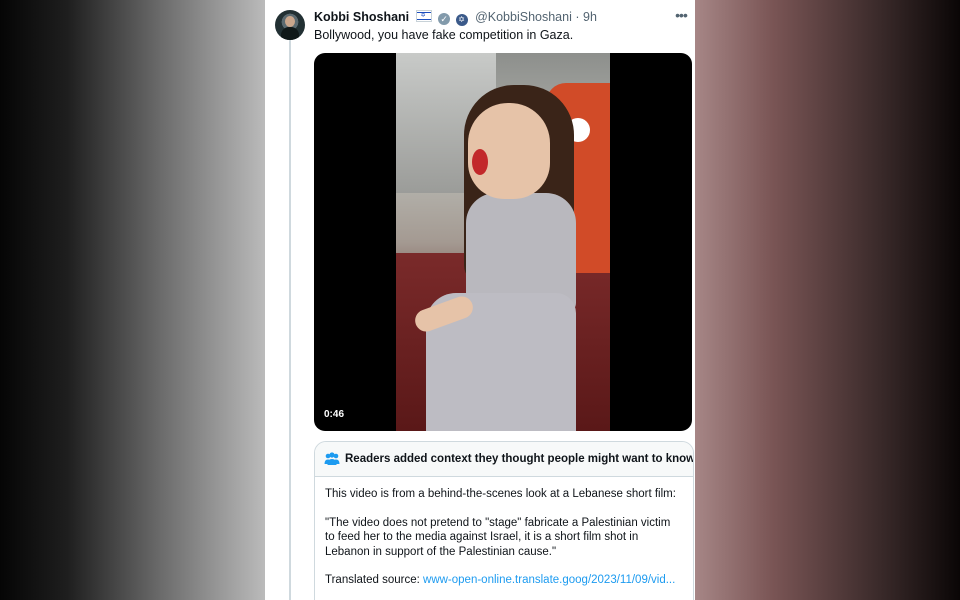  I want to click on video-frame, so click(503, 242).